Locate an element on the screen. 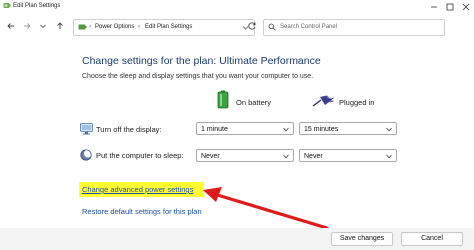  search-input: Search Control Panel is located at coordinates (354, 27).